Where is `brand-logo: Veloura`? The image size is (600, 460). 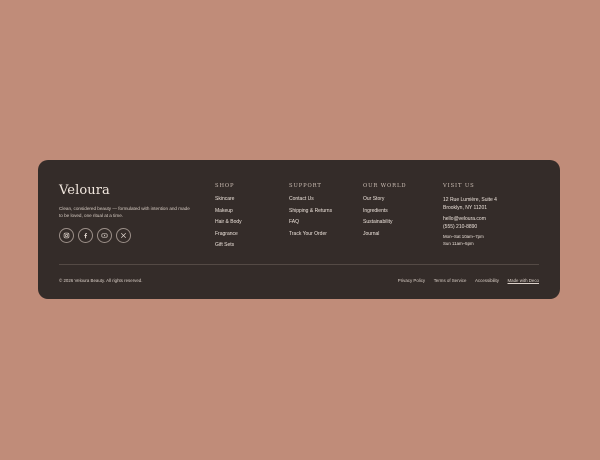 brand-logo: Veloura is located at coordinates (129, 191).